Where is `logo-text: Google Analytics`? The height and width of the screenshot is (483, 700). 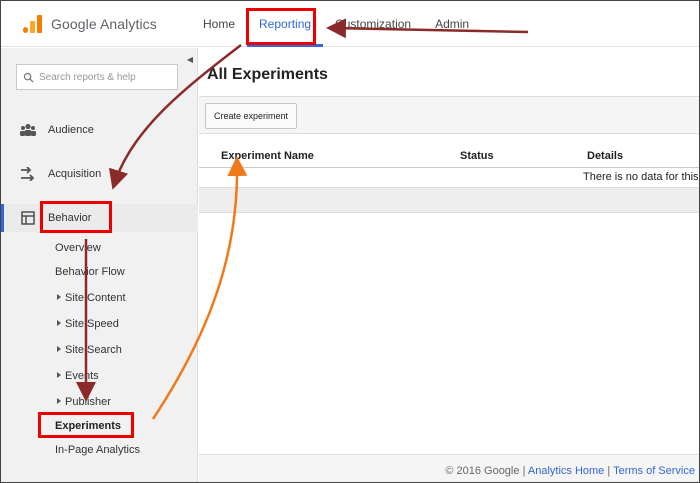 logo-text: Google Analytics is located at coordinates (104, 24).